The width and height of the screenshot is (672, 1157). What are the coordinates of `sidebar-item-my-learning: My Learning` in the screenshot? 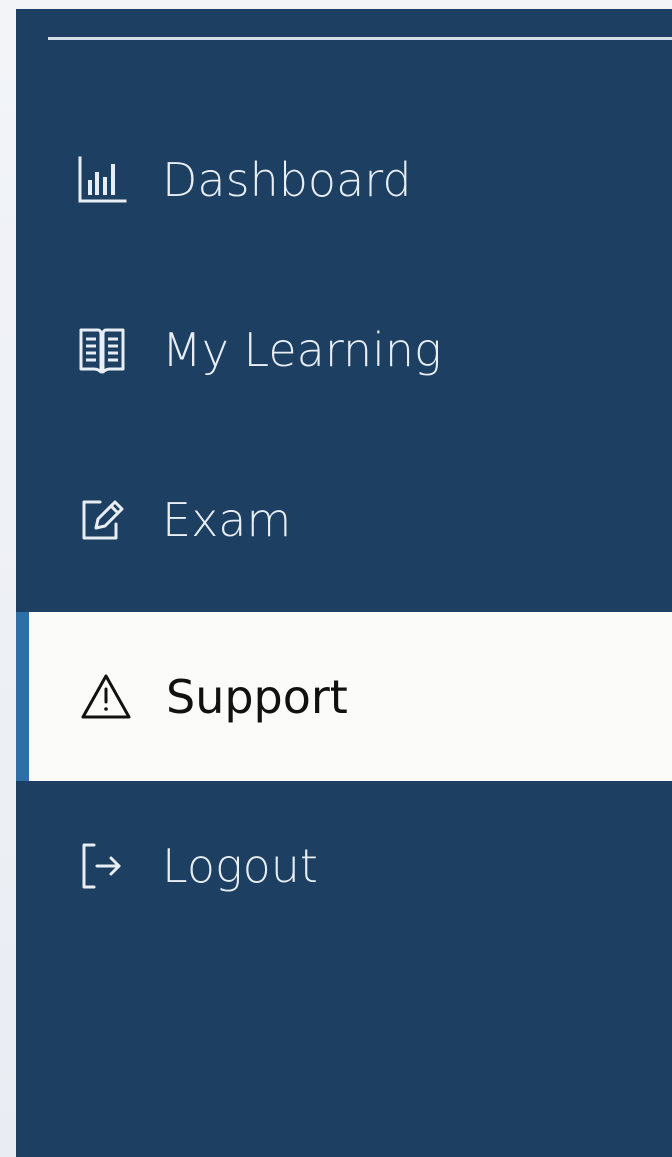 It's located at (344, 350).